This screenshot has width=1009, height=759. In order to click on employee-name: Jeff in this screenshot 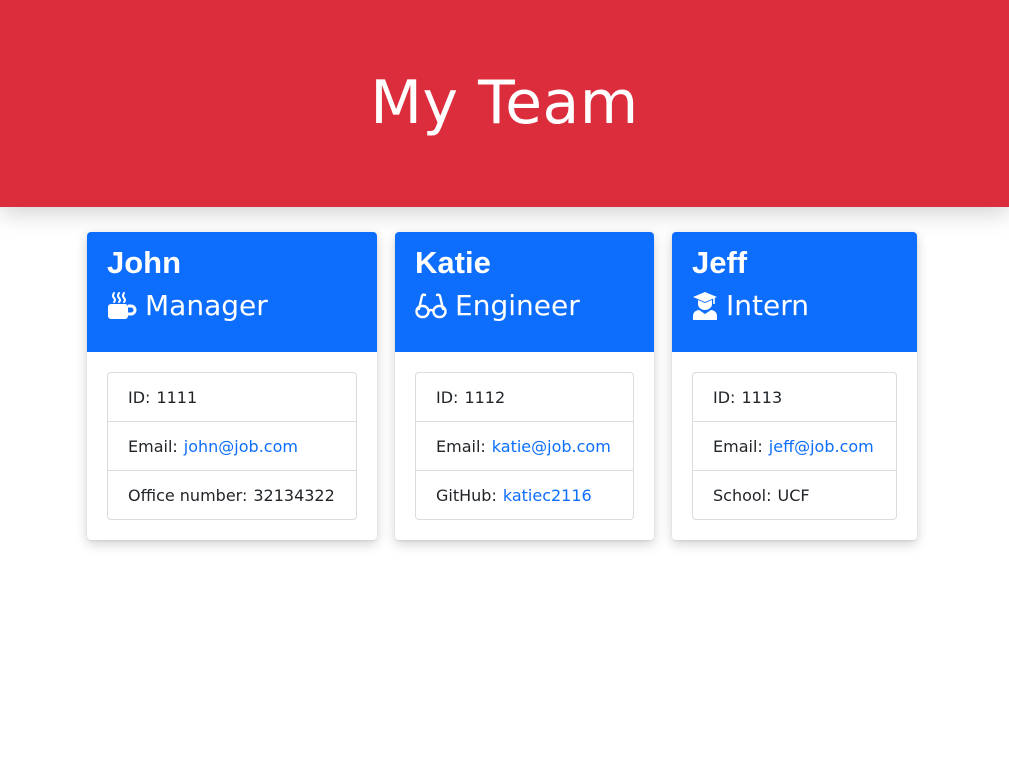, I will do `click(720, 262)`.